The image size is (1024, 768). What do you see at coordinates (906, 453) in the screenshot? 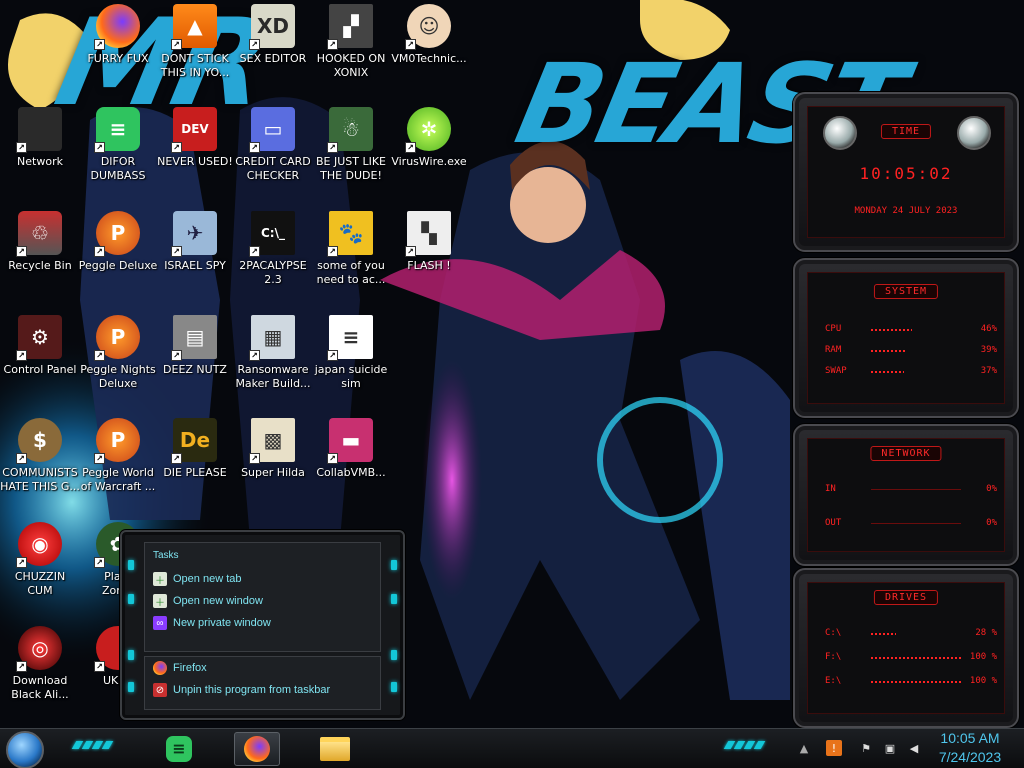
I see `network-gadget-title: NETWORK` at bounding box center [906, 453].